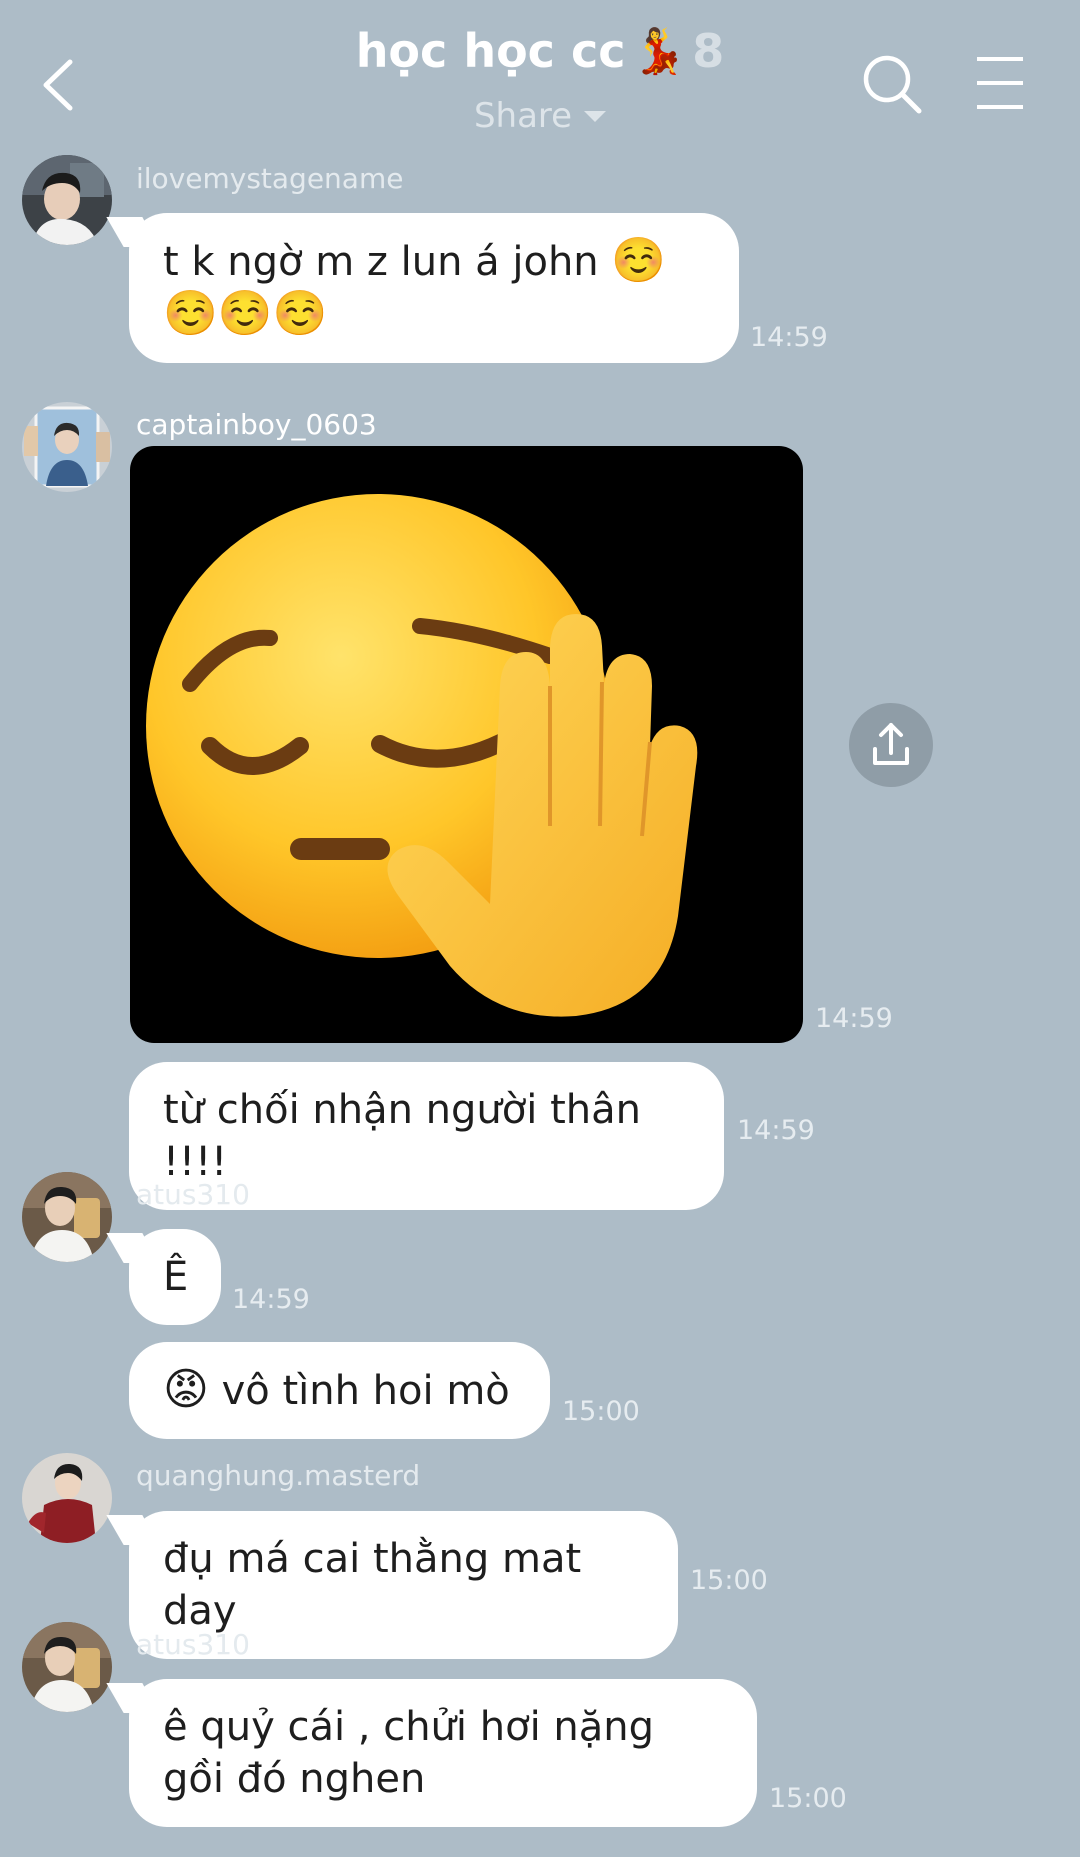 This screenshot has height=1857, width=1080. I want to click on sender-name: captainboy_0603, so click(256, 424).